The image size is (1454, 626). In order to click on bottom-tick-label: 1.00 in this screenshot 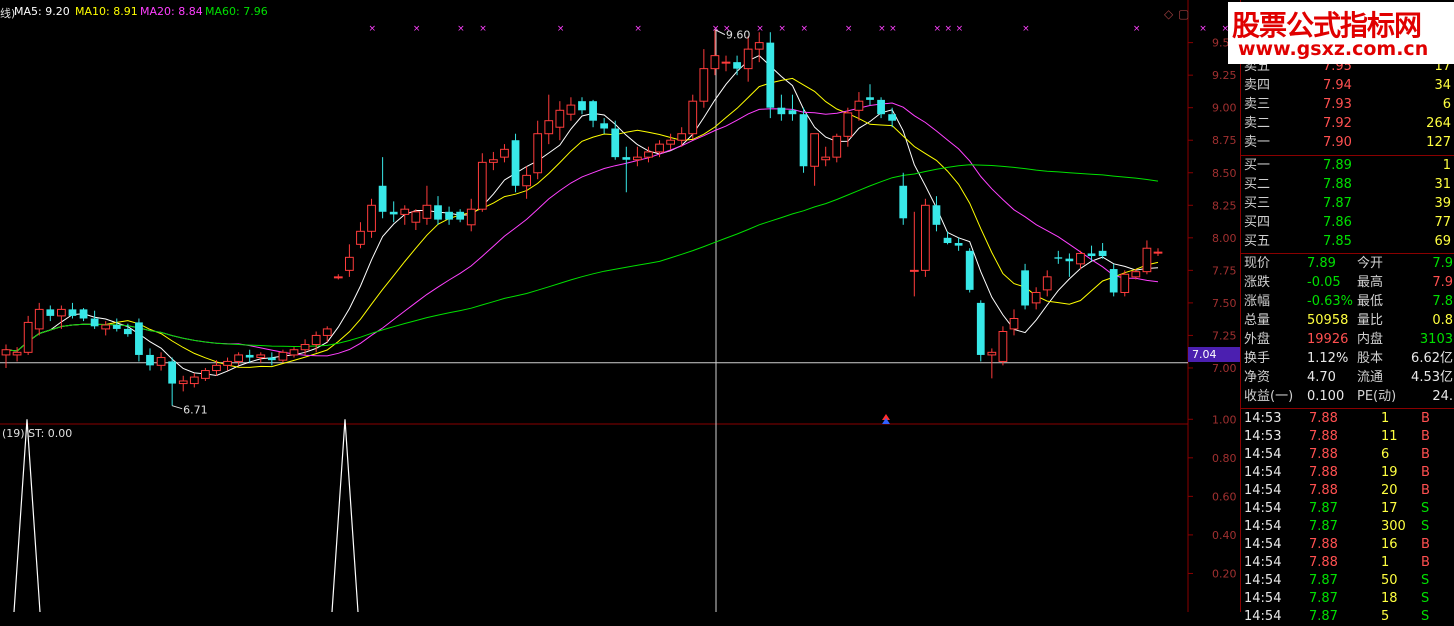, I will do `click(1224, 419)`.